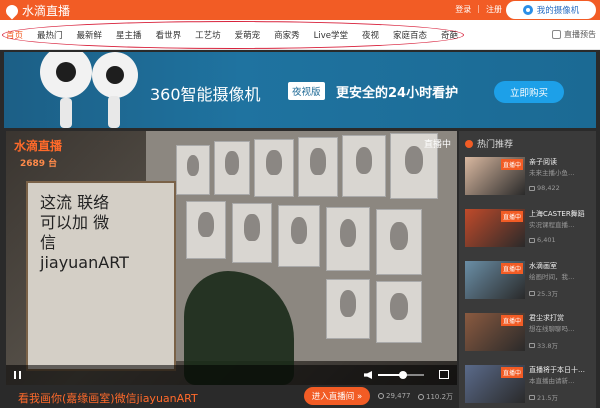 The width and height of the screenshot is (600, 408). I want to click on recommendation-title: 亲子阅读, so click(561, 162).